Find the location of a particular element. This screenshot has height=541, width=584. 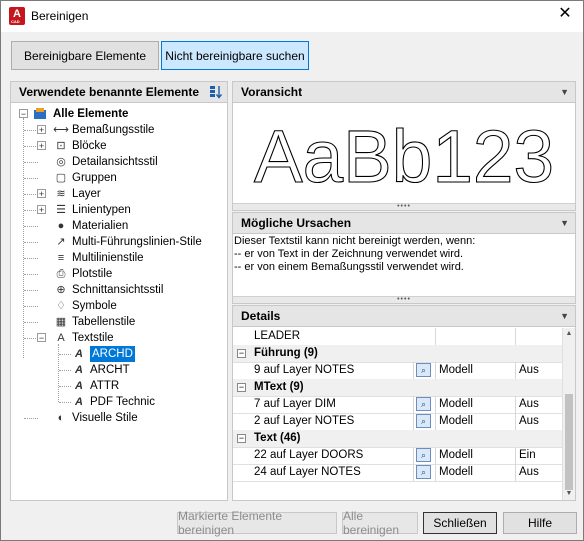

close-icon: ✕ is located at coordinates (565, 14).